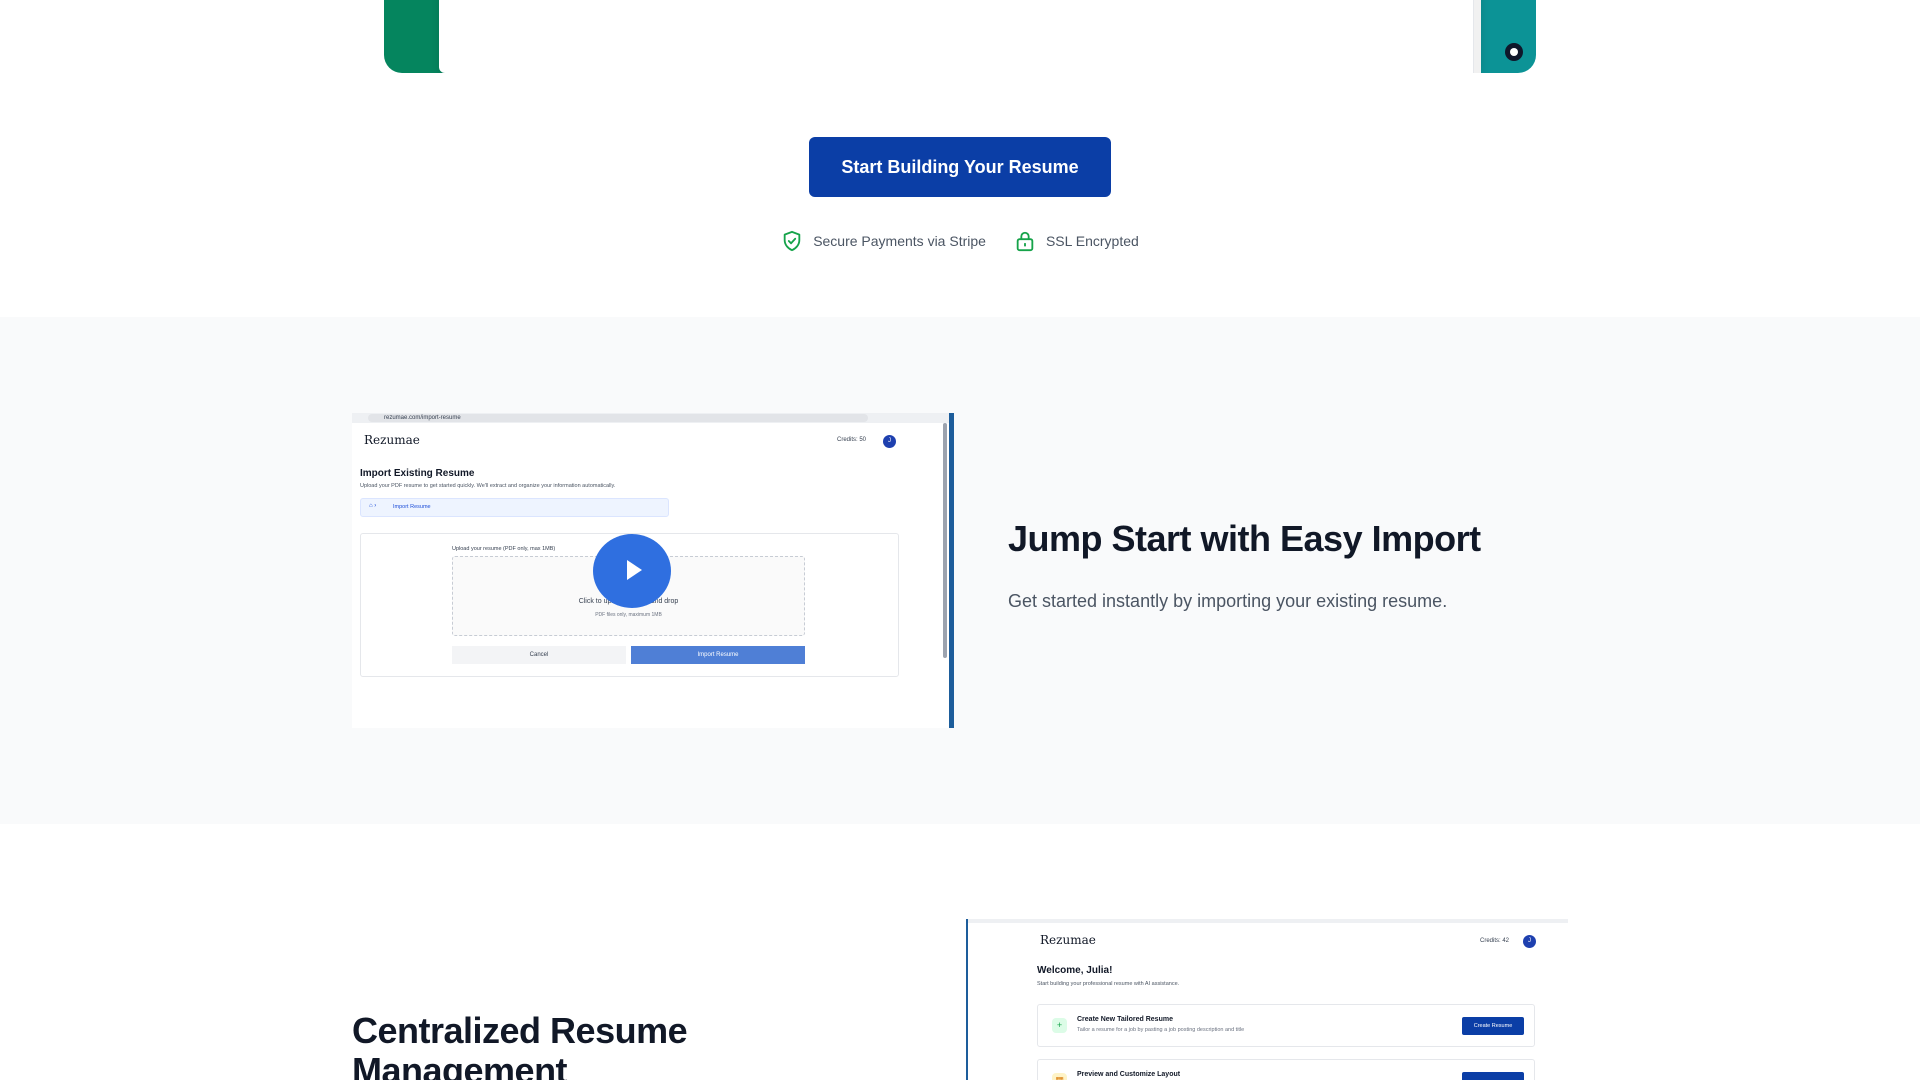 This screenshot has width=1920, height=1080. Describe the element at coordinates (1268, 921) in the screenshot. I see `browser-bar` at that location.